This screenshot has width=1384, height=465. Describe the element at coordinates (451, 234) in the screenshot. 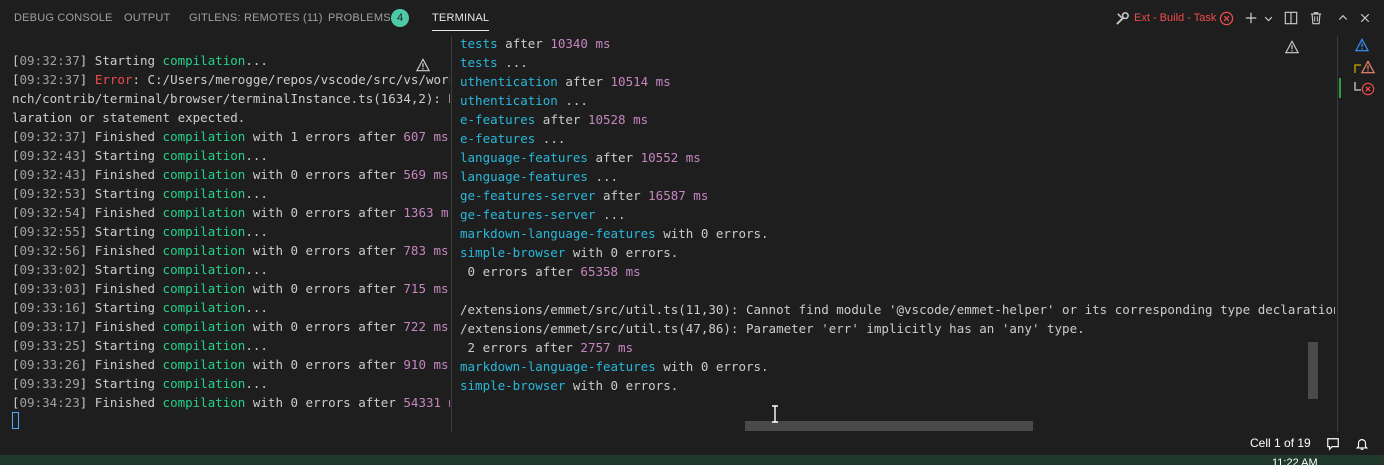

I see `terminal-split-divider` at that location.